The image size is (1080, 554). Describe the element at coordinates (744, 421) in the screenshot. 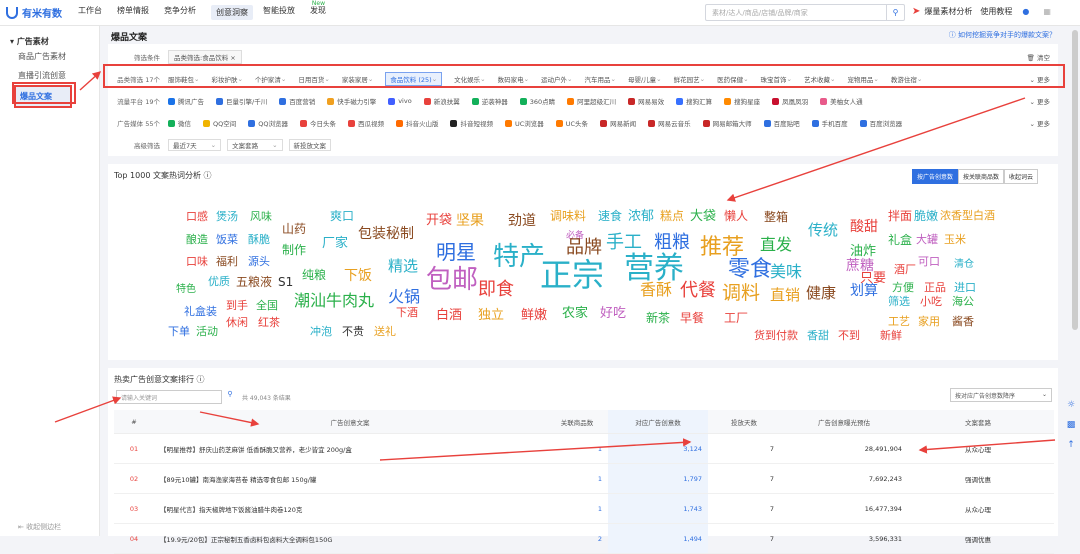

I see `table-header-4: 投放天数` at that location.